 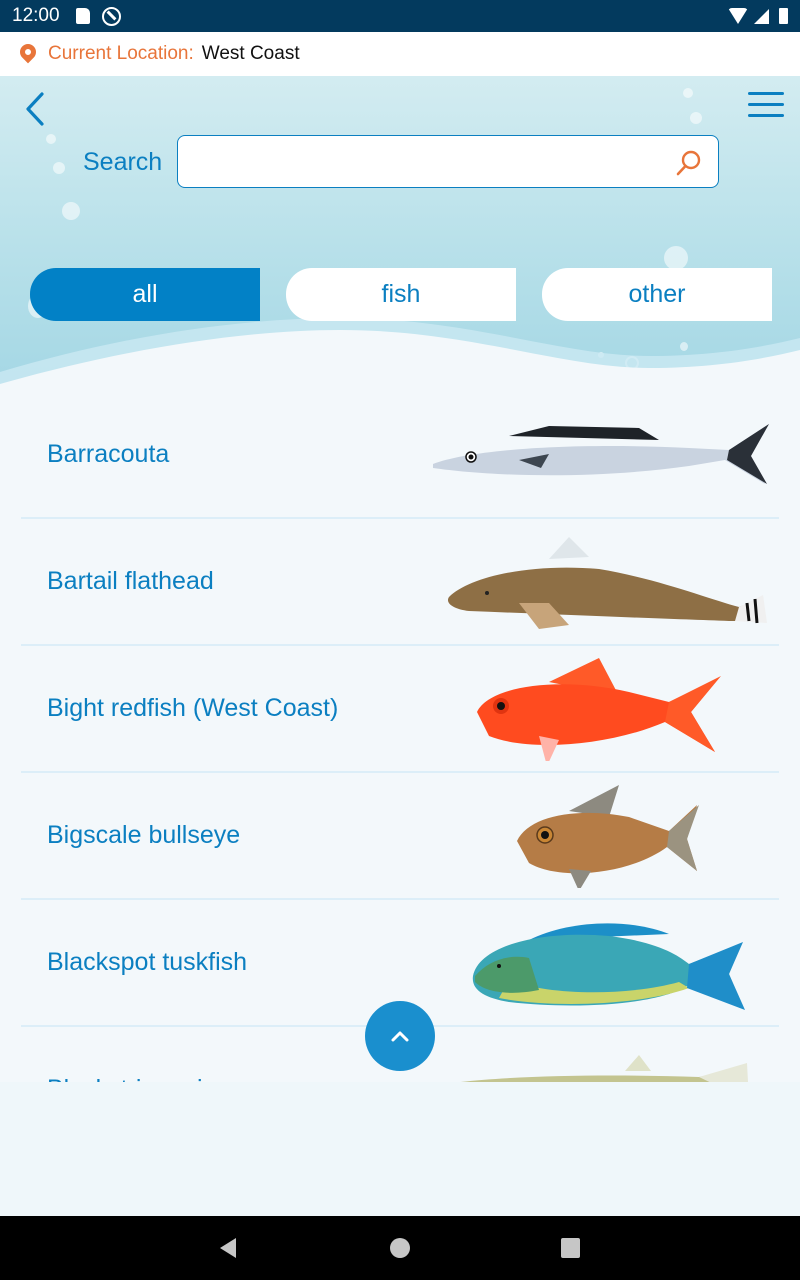 I want to click on species-name: Bight redfish (West Coast), so click(x=193, y=708).